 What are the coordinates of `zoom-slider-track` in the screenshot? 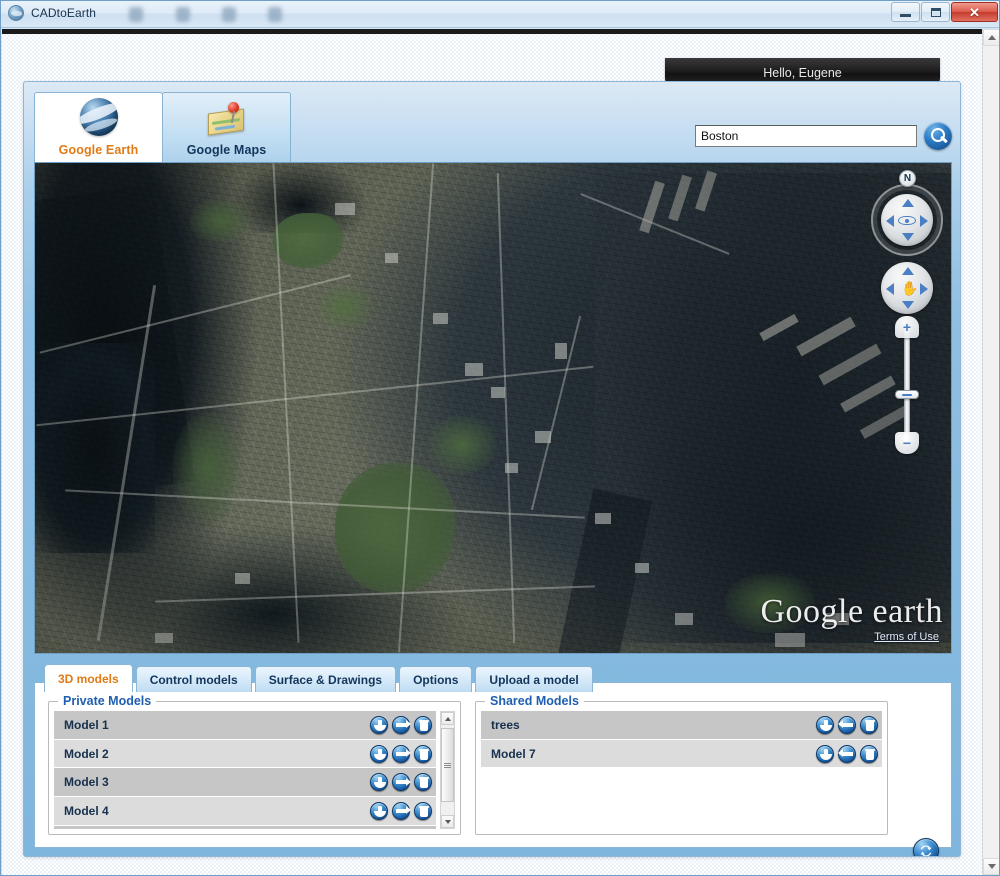 It's located at (907, 385).